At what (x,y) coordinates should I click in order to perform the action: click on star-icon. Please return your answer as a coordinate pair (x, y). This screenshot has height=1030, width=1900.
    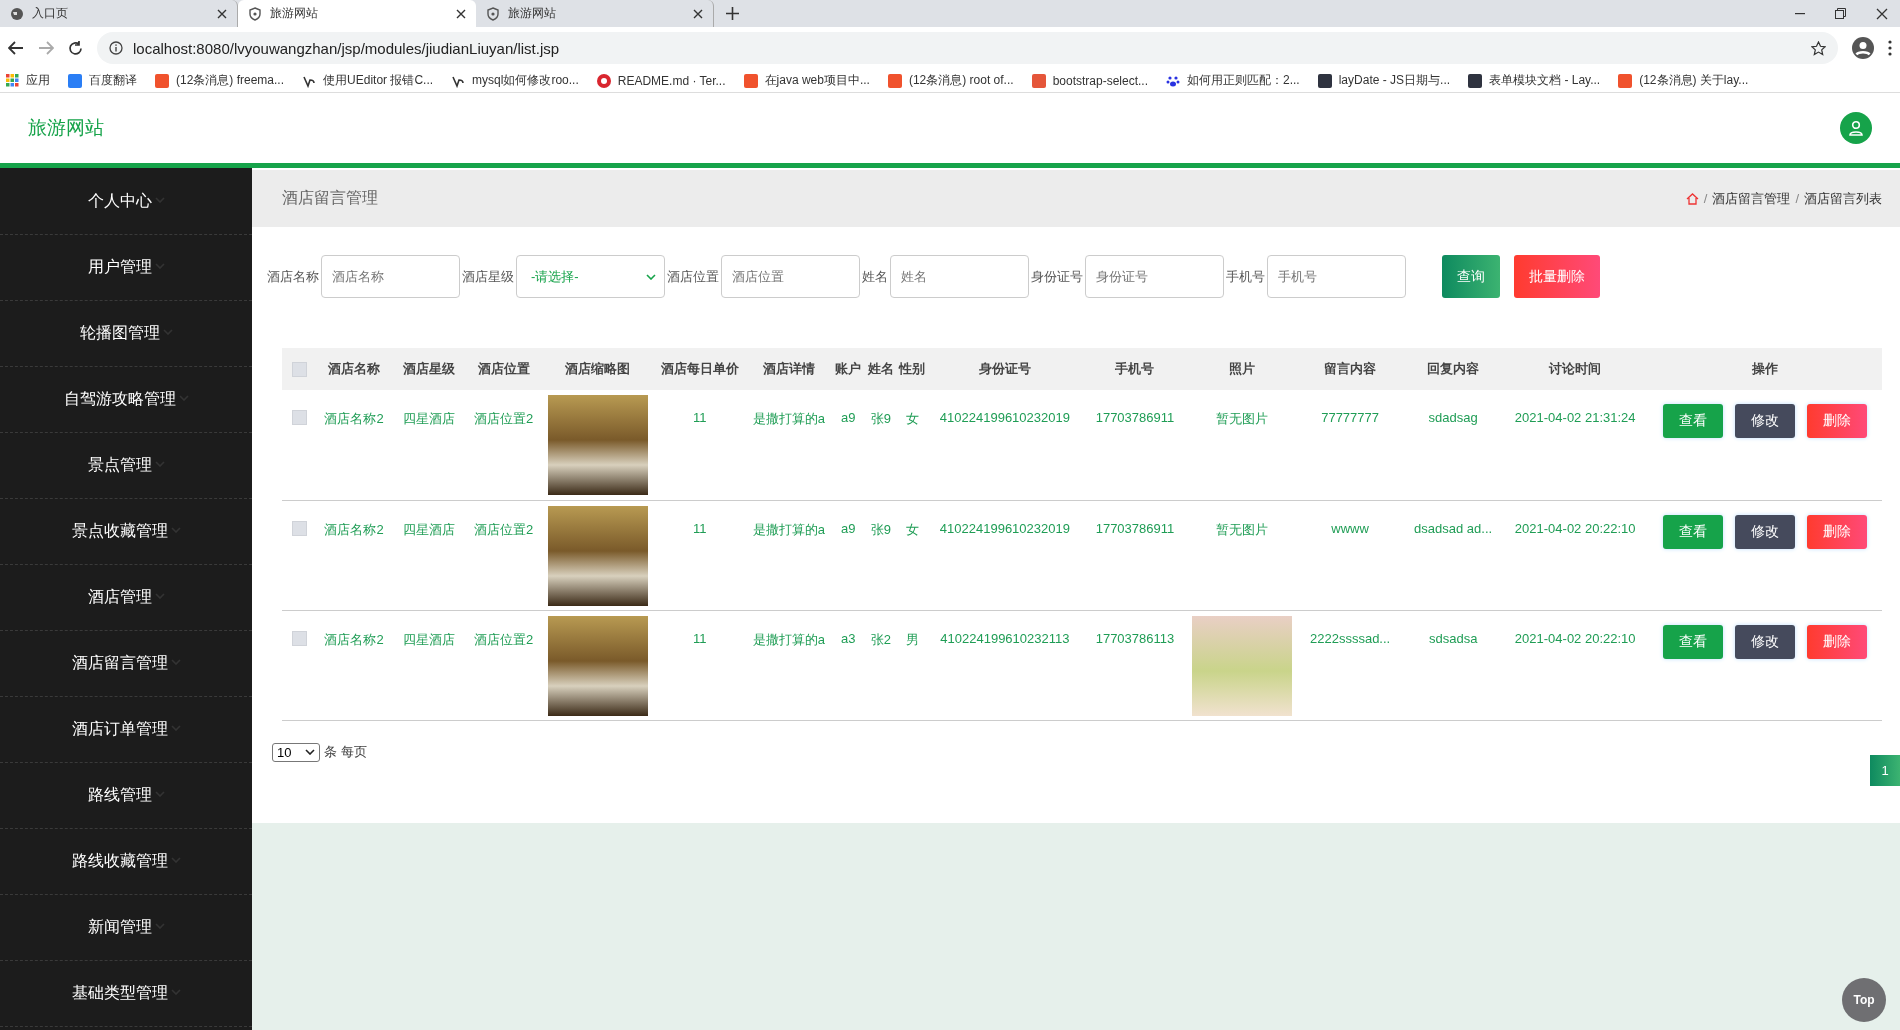
    Looking at the image, I should click on (1818, 48).